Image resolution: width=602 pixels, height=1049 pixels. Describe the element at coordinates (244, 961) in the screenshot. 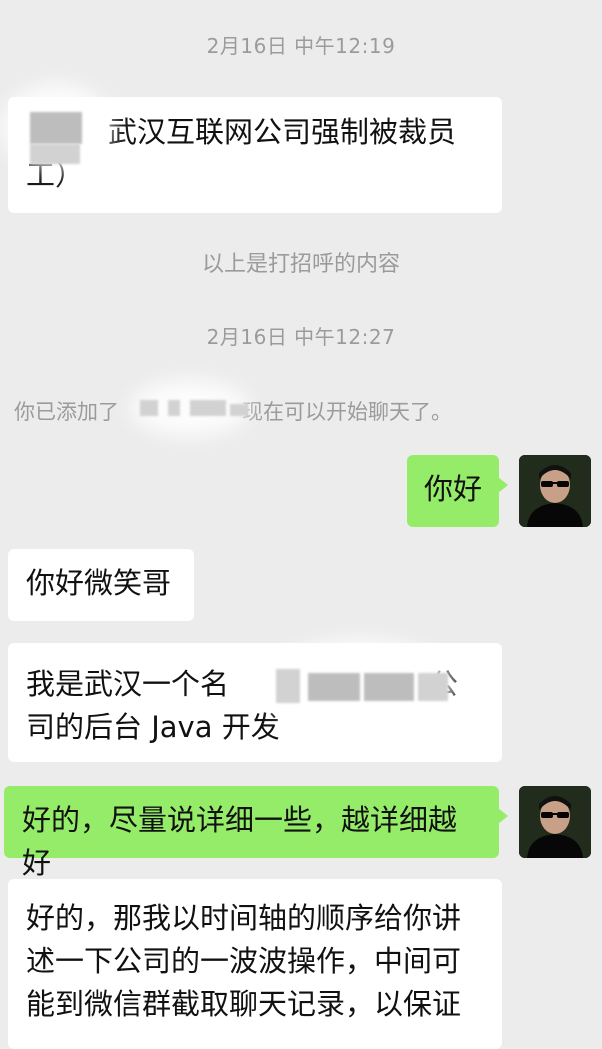

I see `message-line: 述一下公司的一波波操作，中间可` at that location.